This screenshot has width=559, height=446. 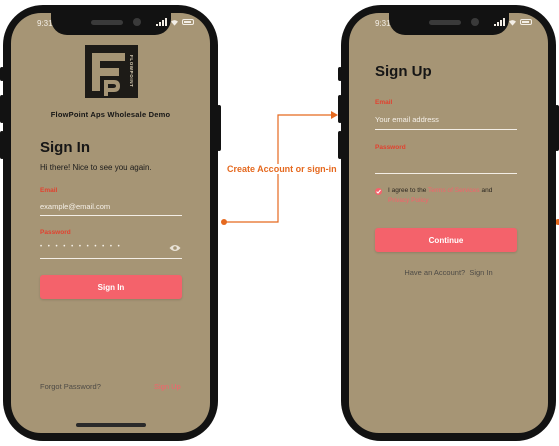 What do you see at coordinates (111, 206) in the screenshot?
I see `email-field: example@email.com` at bounding box center [111, 206].